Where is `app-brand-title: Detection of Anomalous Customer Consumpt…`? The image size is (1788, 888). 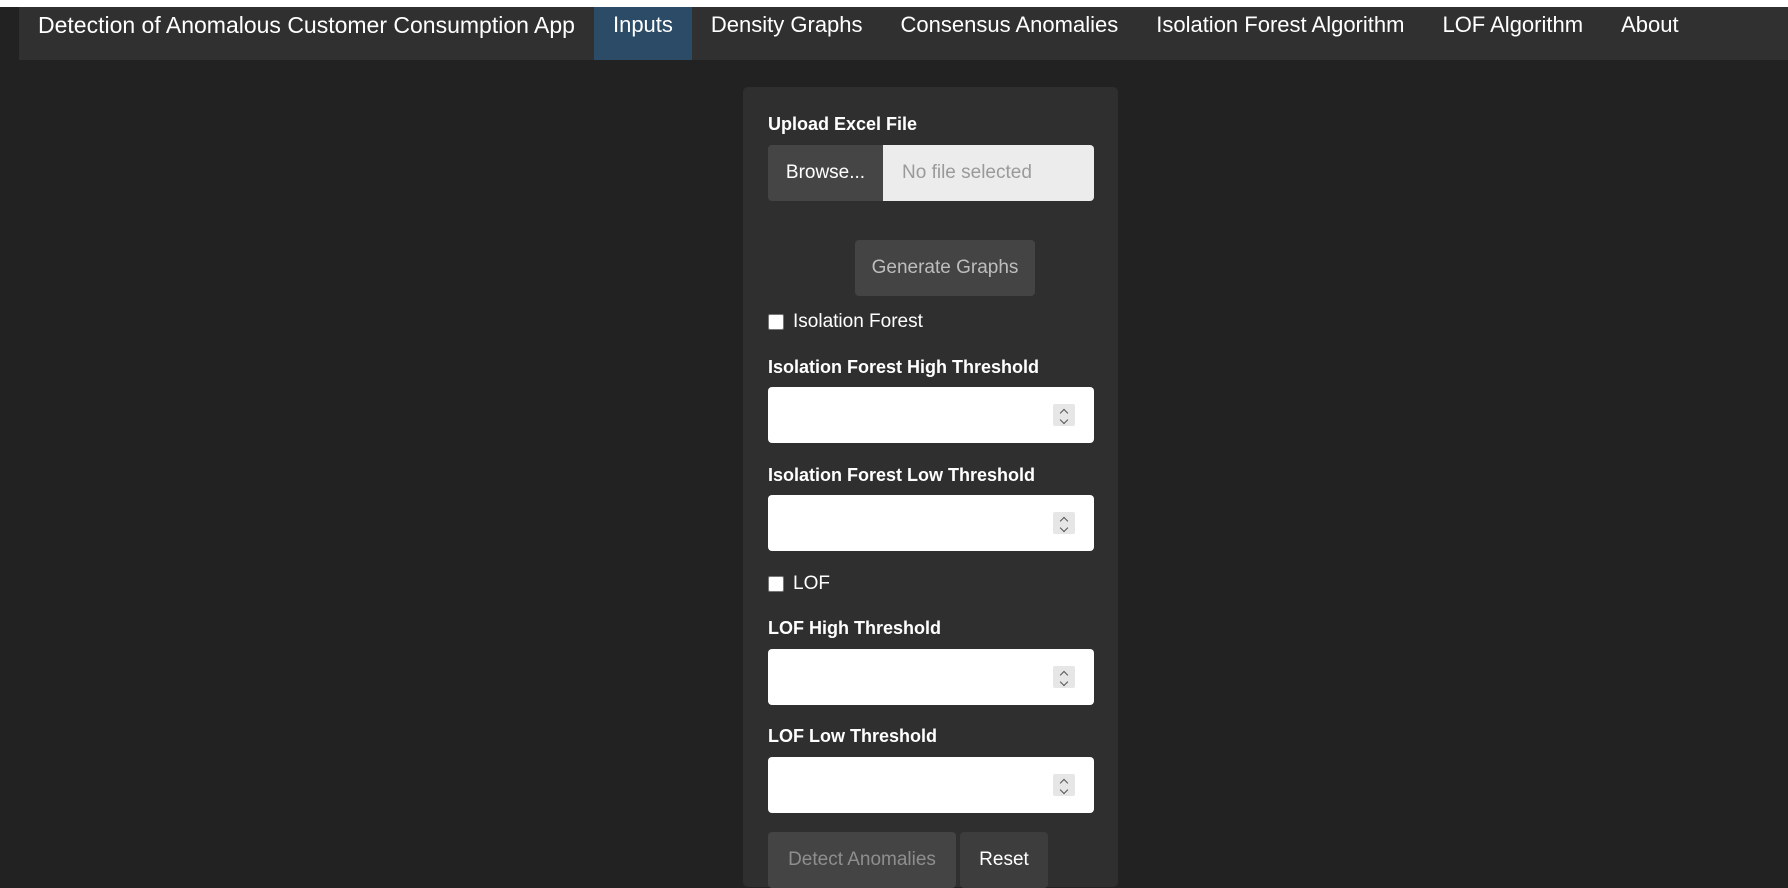 app-brand-title: Detection of Anomalous Customer Consumpt… is located at coordinates (306, 33).